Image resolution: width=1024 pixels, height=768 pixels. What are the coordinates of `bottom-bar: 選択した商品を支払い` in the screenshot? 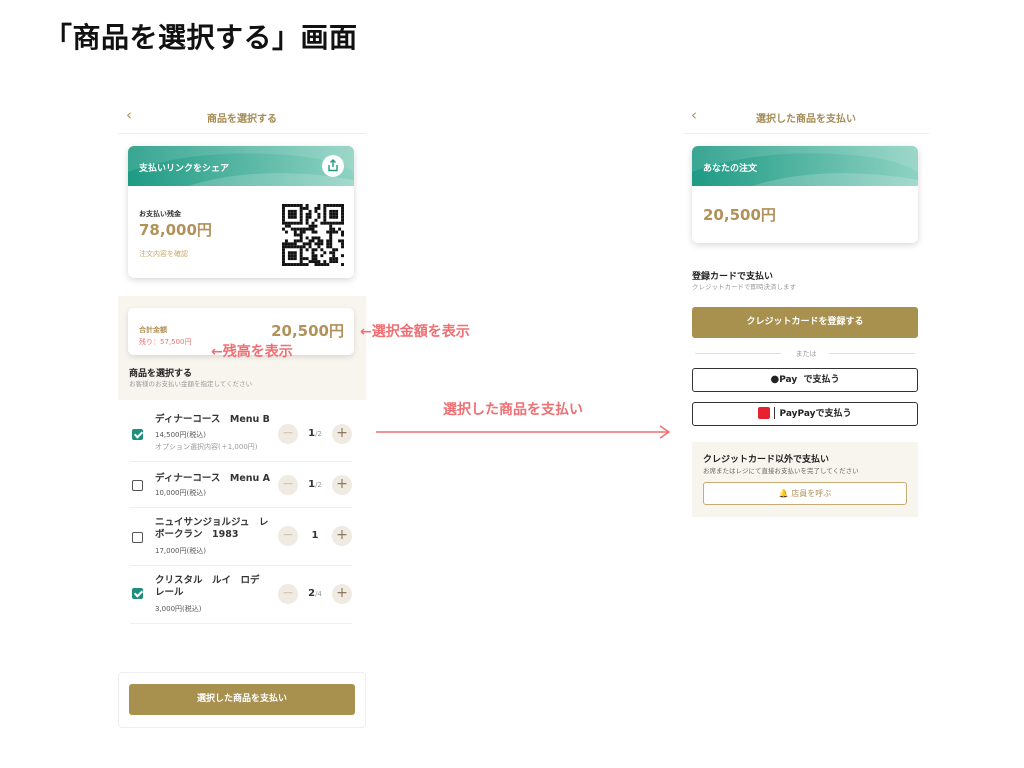 It's located at (242, 700).